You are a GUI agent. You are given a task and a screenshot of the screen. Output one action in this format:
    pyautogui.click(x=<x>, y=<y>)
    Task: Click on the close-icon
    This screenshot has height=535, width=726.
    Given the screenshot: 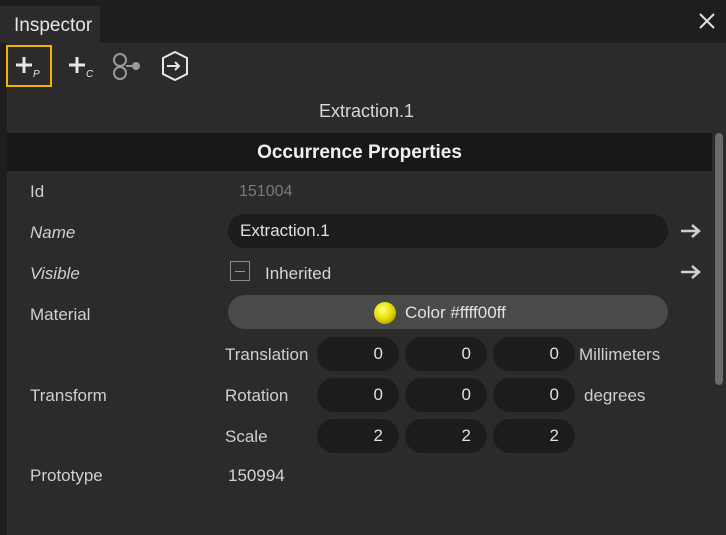 What is the action you would take?
    pyautogui.click(x=707, y=21)
    